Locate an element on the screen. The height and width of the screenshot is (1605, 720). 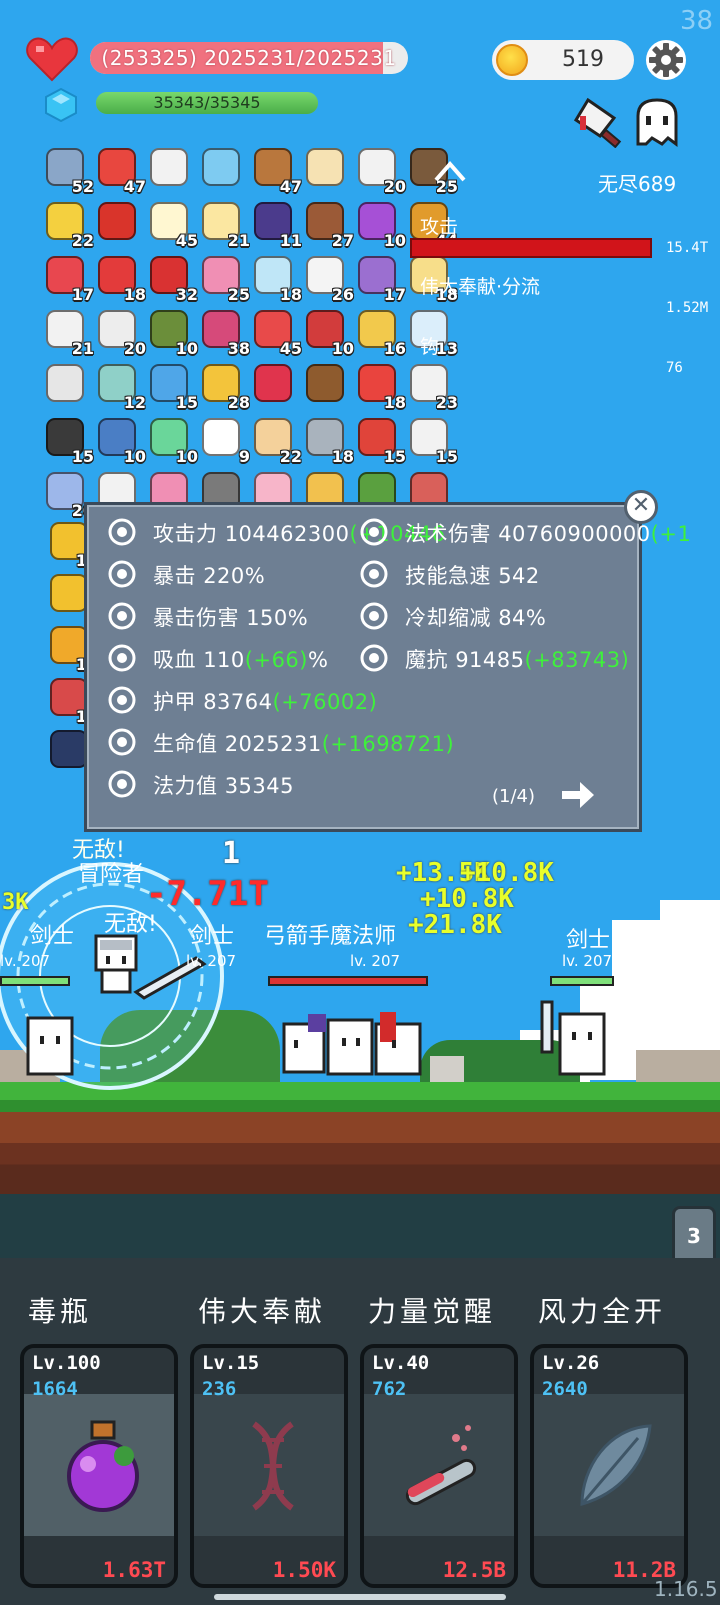
chevron-up-icon is located at coordinates (450, 171).